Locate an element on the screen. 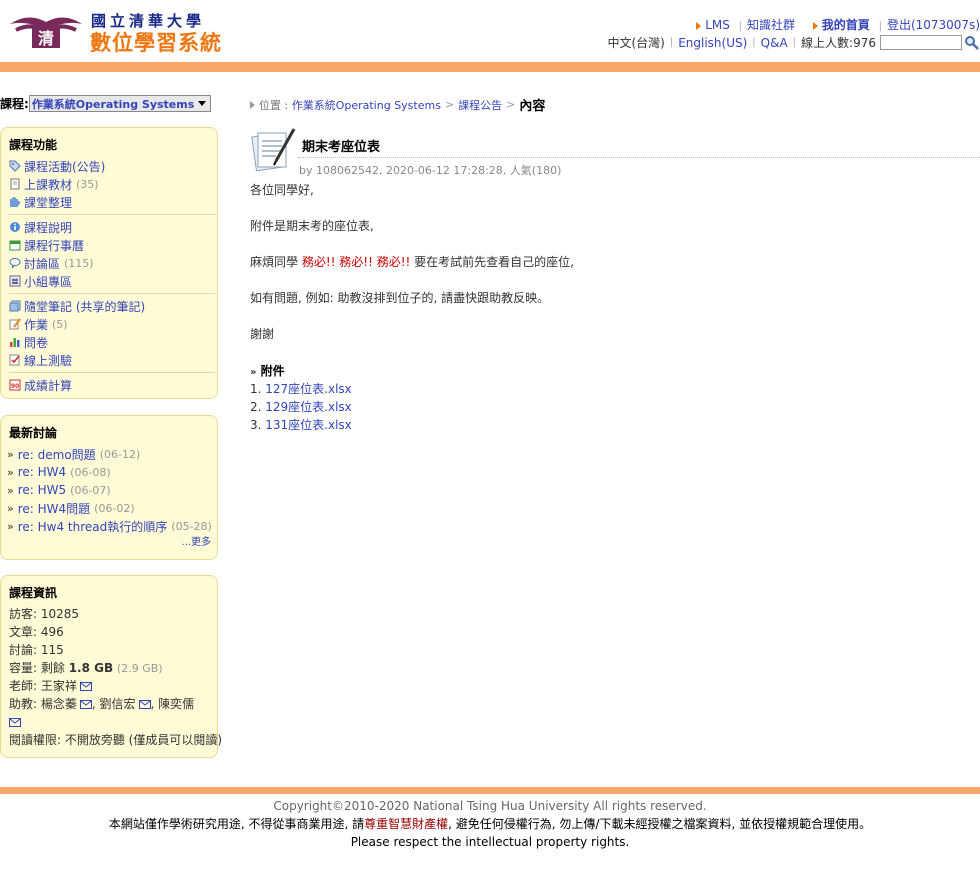  nthu-logo: 清 國立清華大學 數位學習系統 is located at coordinates (133, 32).